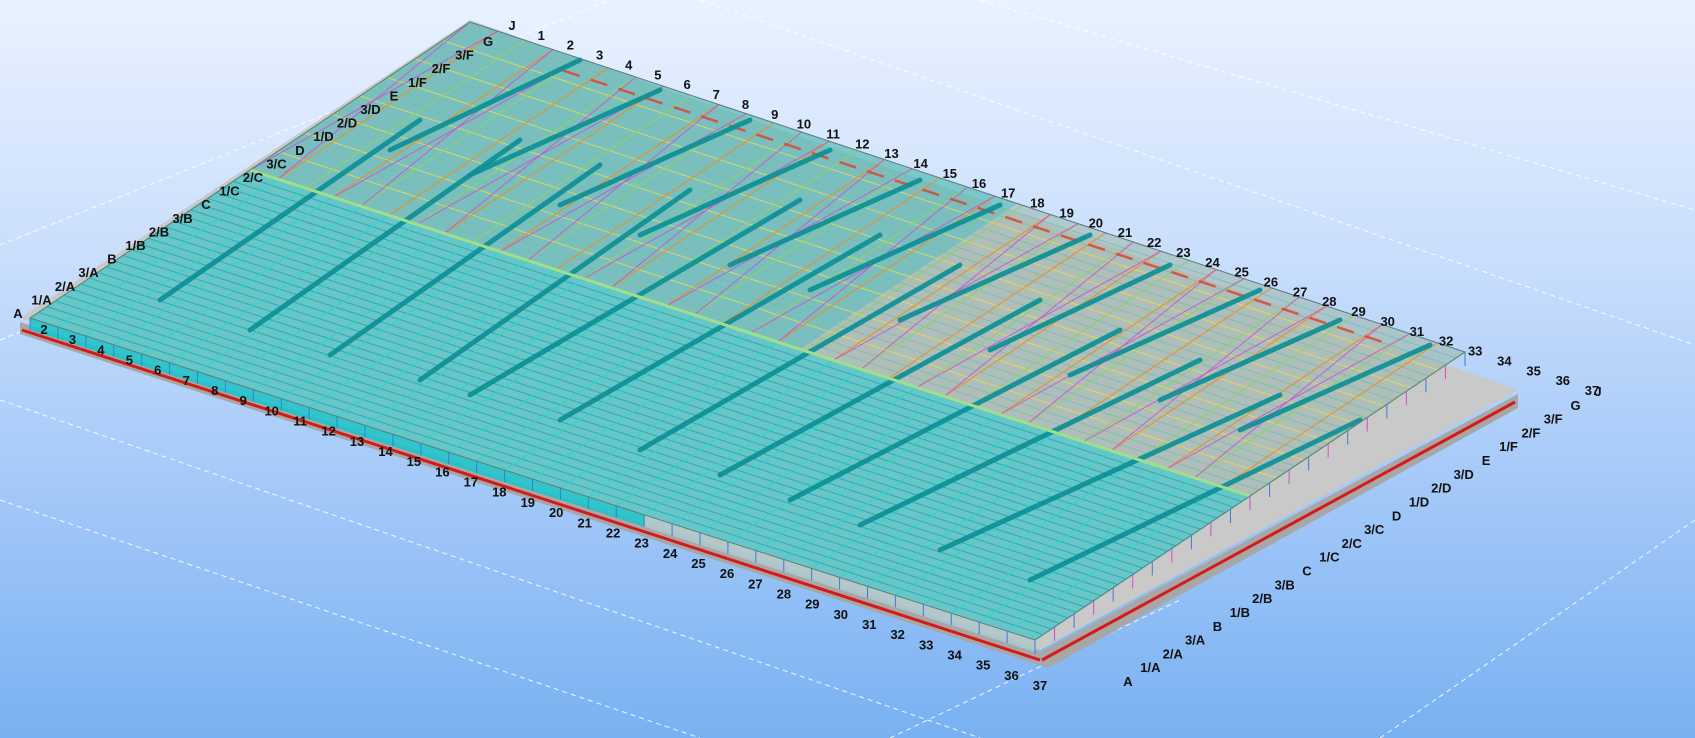 This screenshot has width=1695, height=738. Describe the element at coordinates (328, 431) in the screenshot. I see `grid-number-front: 12` at that location.